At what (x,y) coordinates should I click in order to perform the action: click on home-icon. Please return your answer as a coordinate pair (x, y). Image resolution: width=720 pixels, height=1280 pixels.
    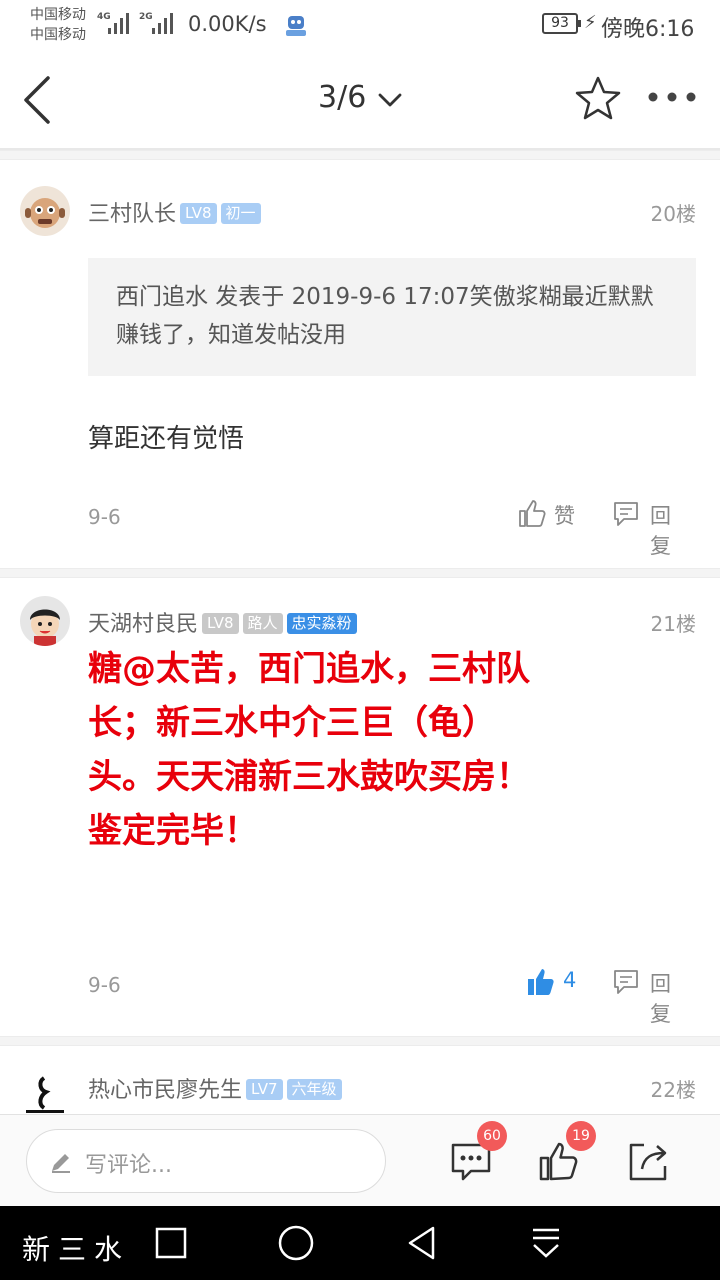
    Looking at the image, I should click on (296, 1243).